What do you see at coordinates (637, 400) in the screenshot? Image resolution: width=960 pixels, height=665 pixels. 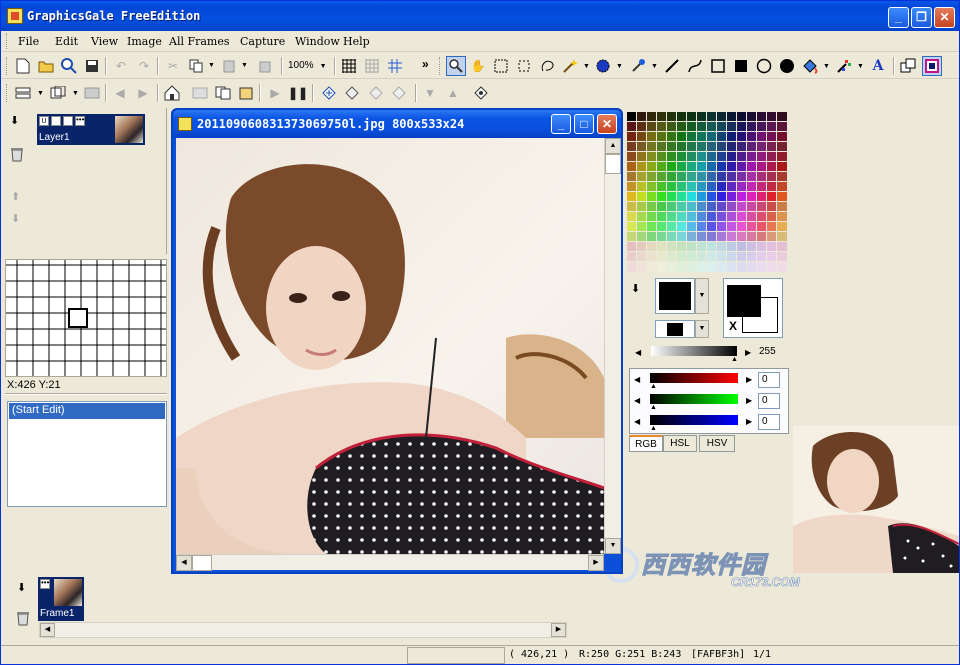 I see `g-left-icon: ◀` at bounding box center [637, 400].